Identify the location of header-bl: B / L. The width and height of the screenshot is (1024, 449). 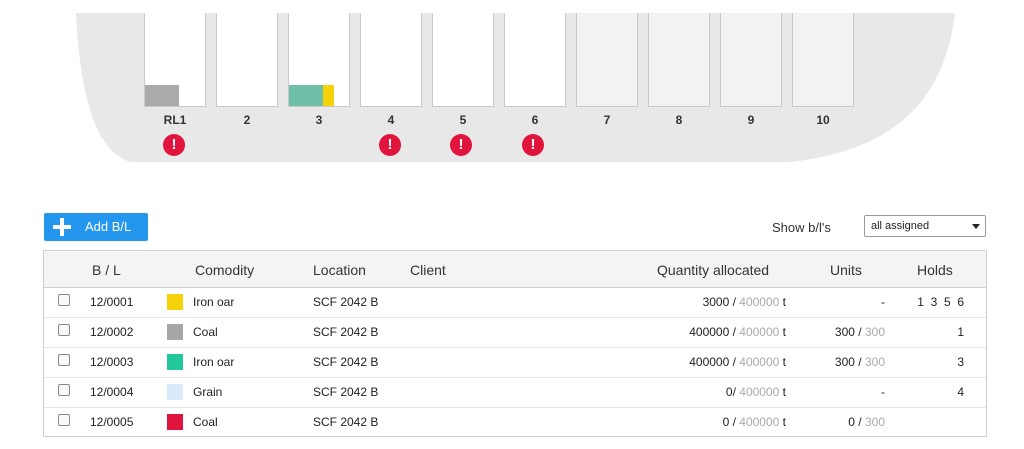
(106, 270).